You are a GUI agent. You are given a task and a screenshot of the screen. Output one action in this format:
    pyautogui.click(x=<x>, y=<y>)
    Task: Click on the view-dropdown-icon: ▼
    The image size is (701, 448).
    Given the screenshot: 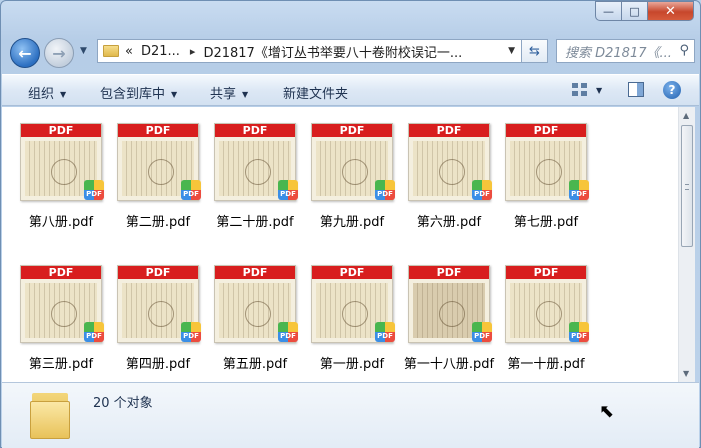 What is the action you would take?
    pyautogui.click(x=599, y=90)
    